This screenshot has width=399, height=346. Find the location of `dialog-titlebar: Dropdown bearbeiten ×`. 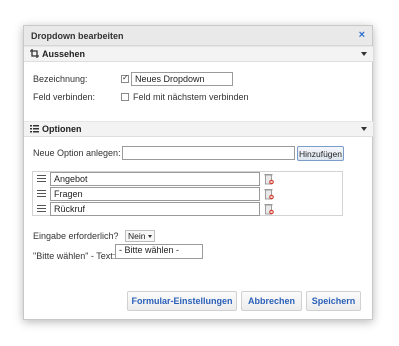

dialog-titlebar: Dropdown bearbeiten × is located at coordinates (198, 36).